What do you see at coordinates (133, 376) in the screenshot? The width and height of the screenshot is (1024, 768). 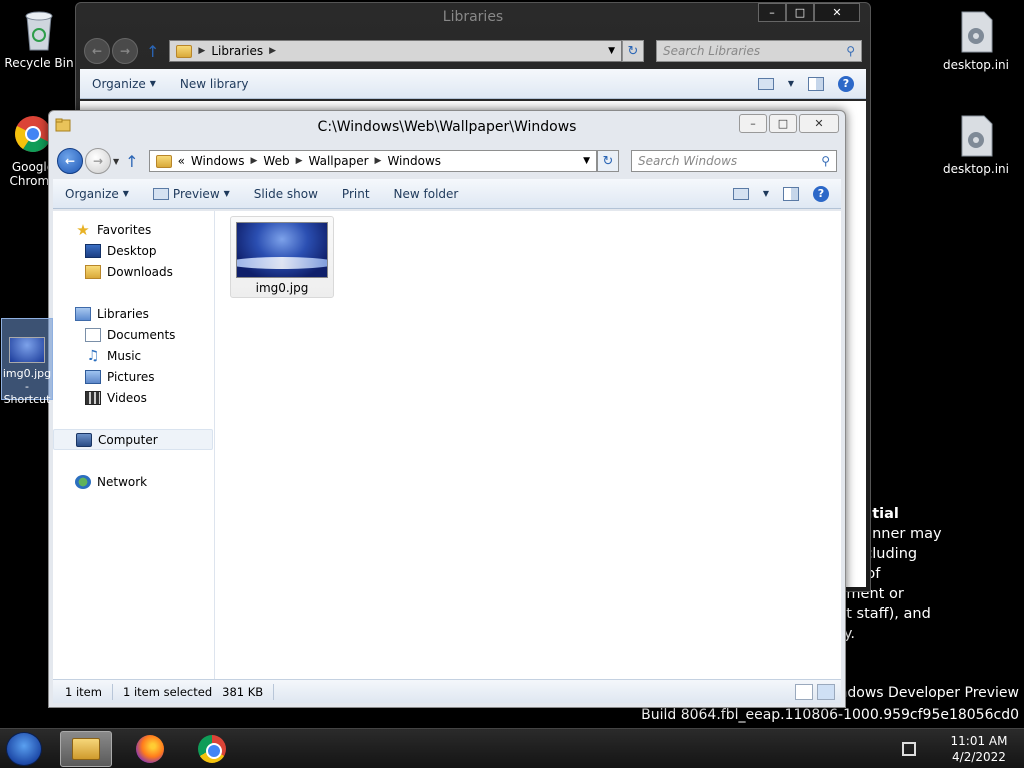 I see `nav-item-pictures: Pictures` at bounding box center [133, 376].